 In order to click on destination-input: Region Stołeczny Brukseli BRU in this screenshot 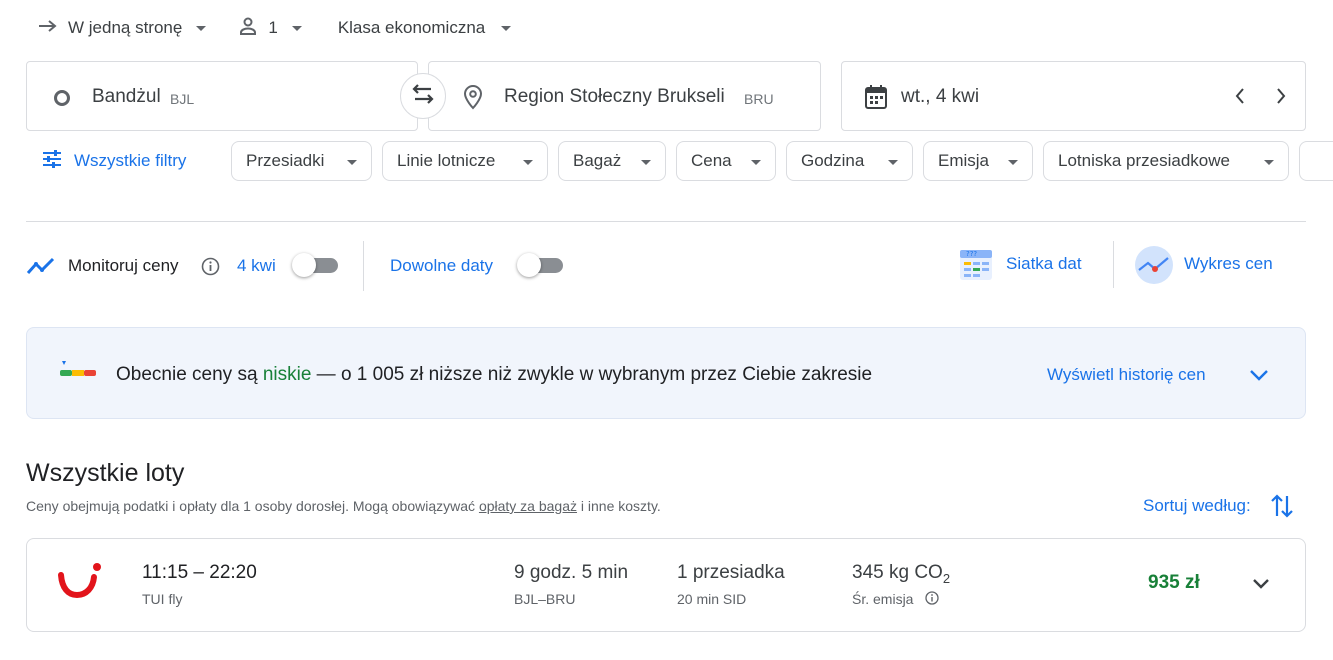, I will do `click(624, 96)`.